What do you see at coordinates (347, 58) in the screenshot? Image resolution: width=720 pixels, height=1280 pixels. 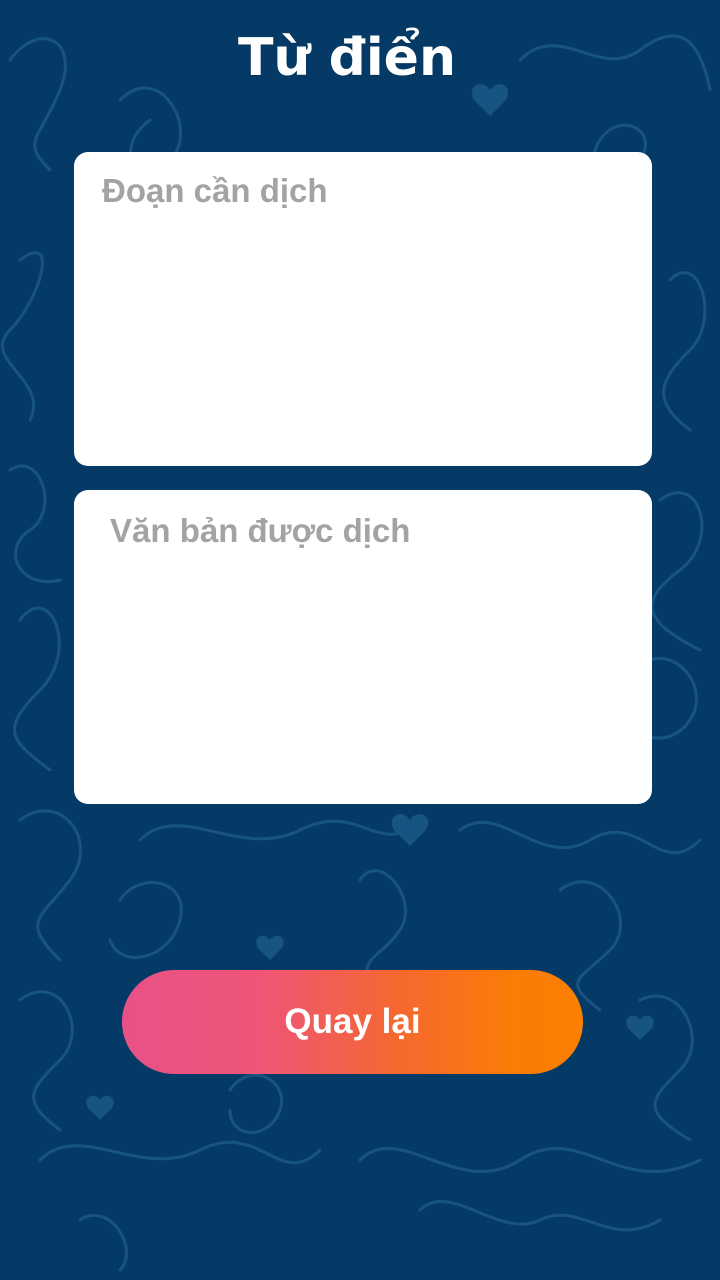 I see `page-title: Từ điển` at bounding box center [347, 58].